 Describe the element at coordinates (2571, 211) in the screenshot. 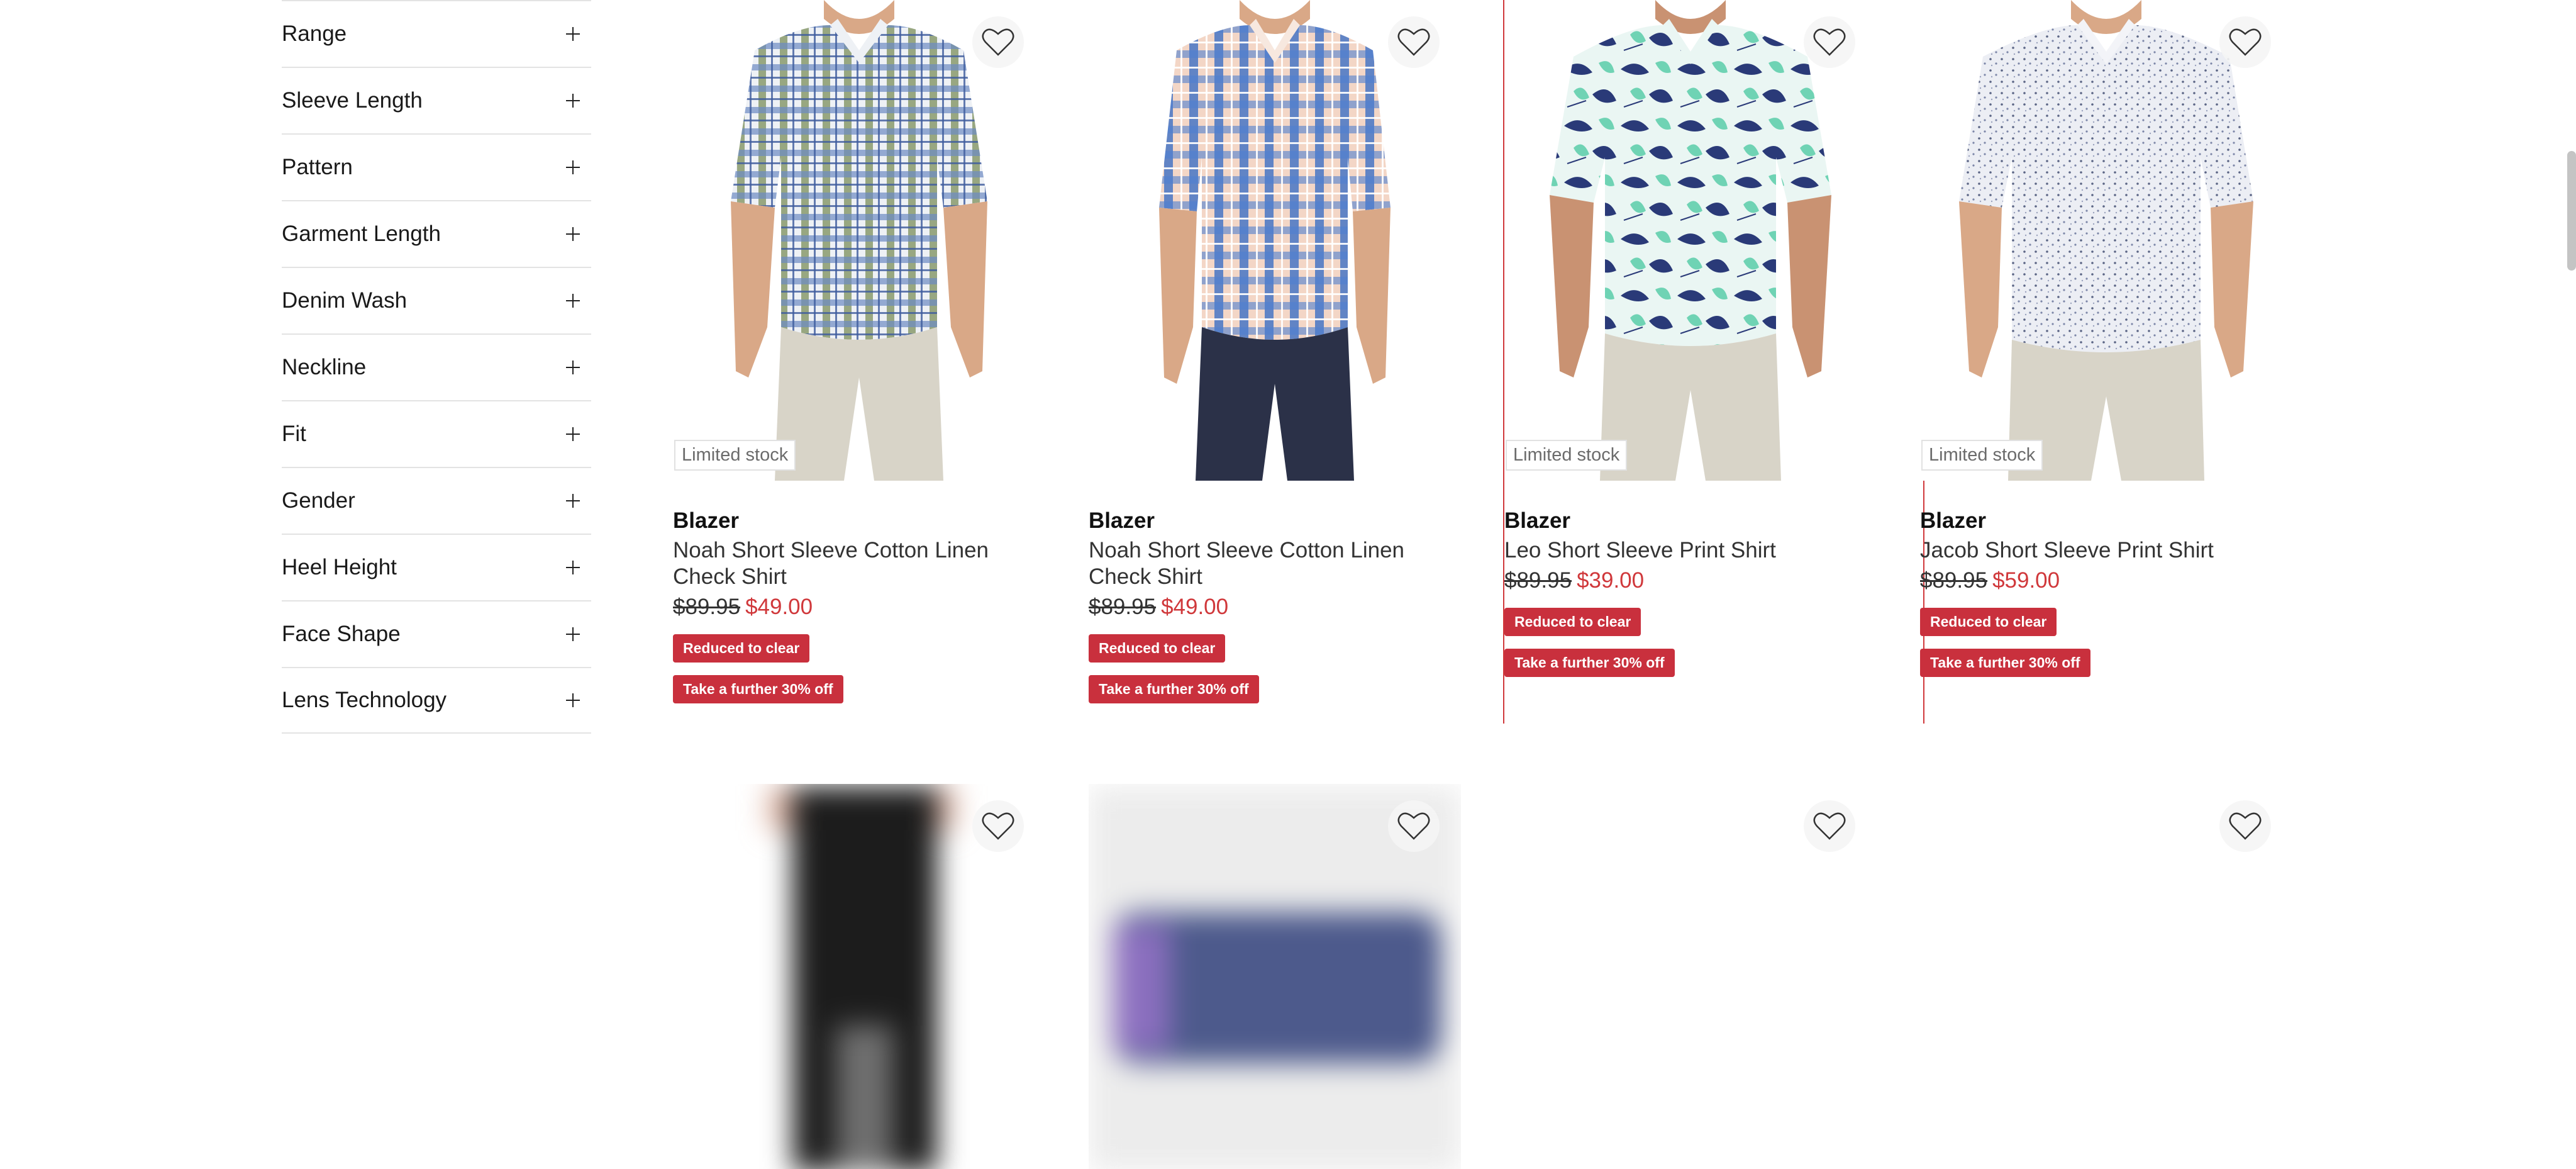

I see `page-scrollbar` at that location.